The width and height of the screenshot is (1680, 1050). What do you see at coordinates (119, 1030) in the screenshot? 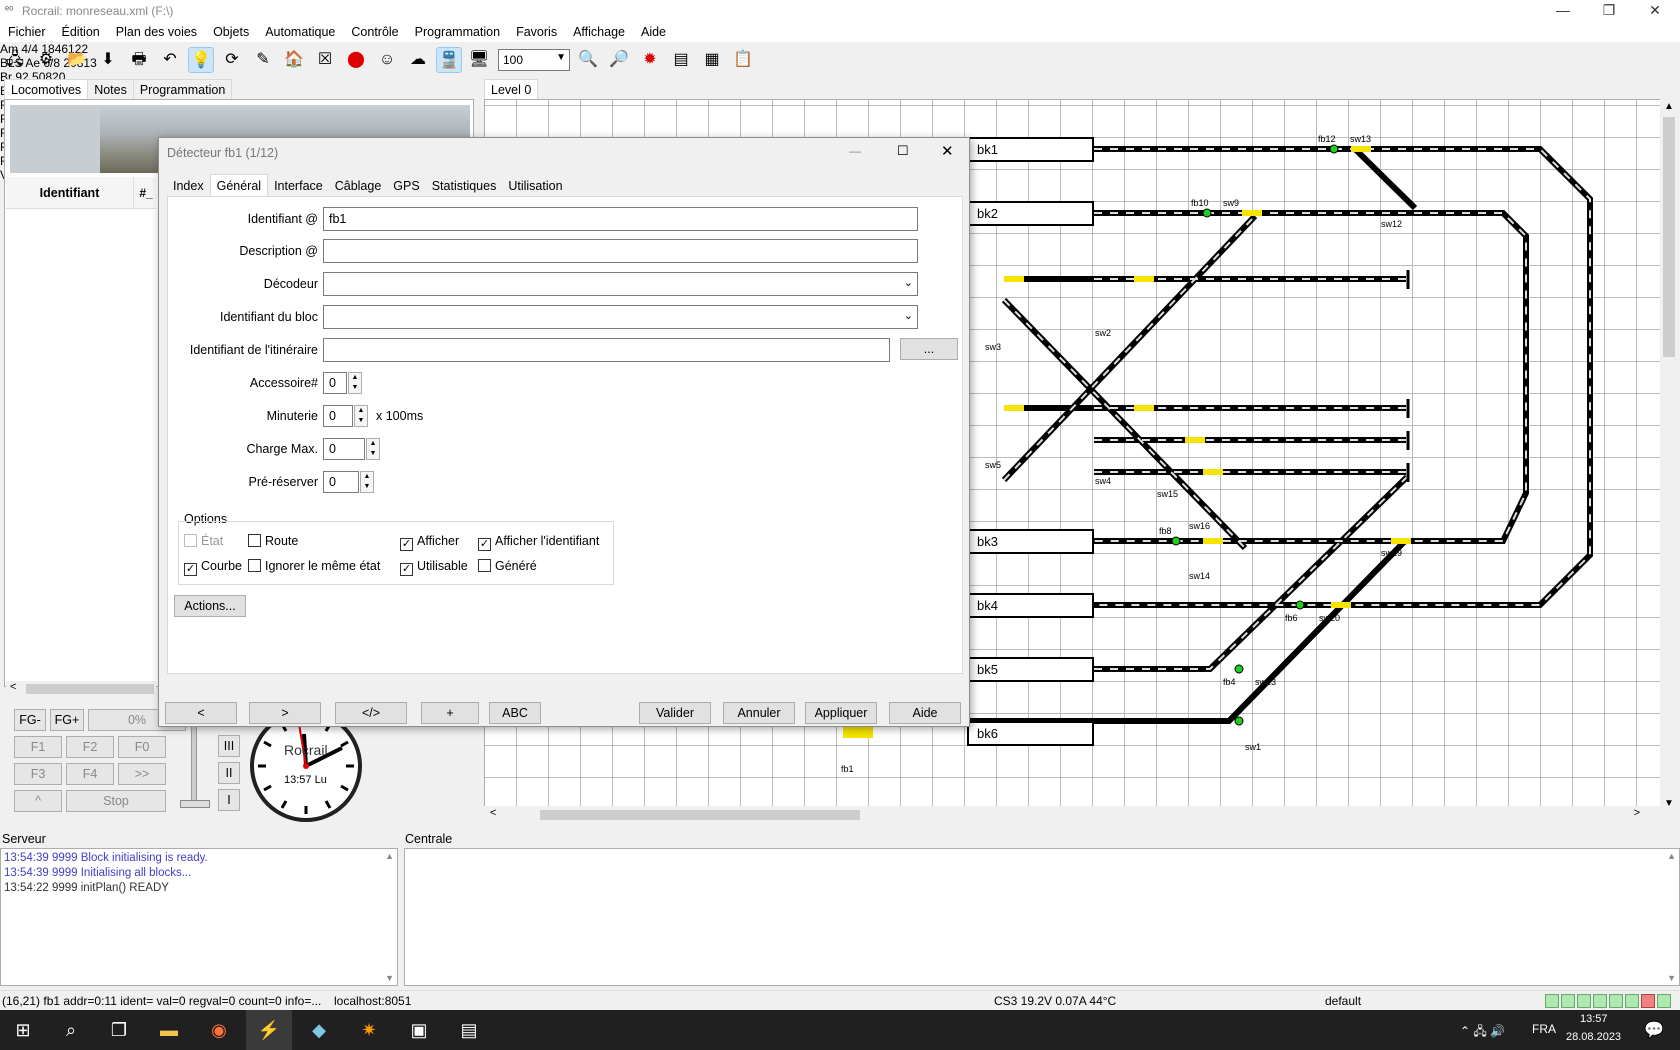
I see `task-view-icon: ❐` at bounding box center [119, 1030].